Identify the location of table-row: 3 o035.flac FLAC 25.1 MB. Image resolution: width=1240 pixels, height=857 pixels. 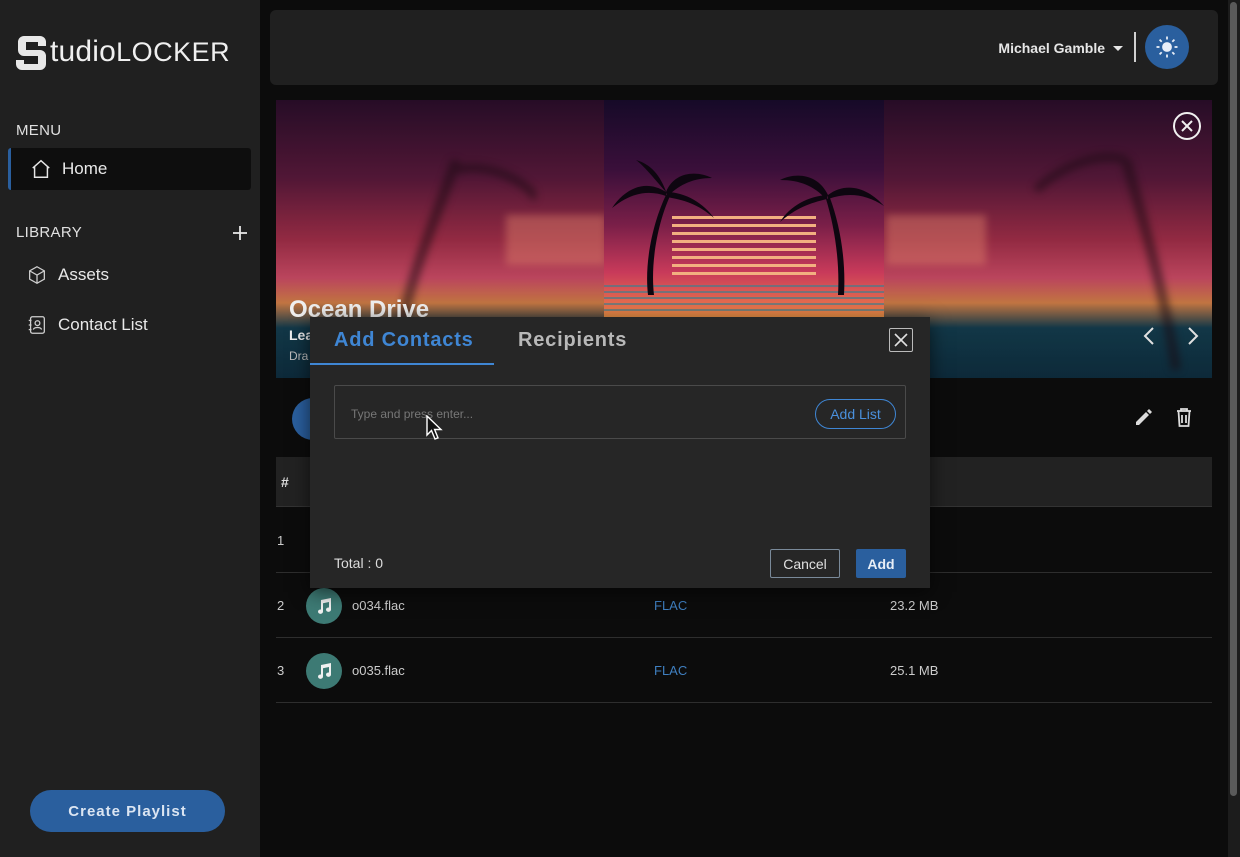
(744, 670).